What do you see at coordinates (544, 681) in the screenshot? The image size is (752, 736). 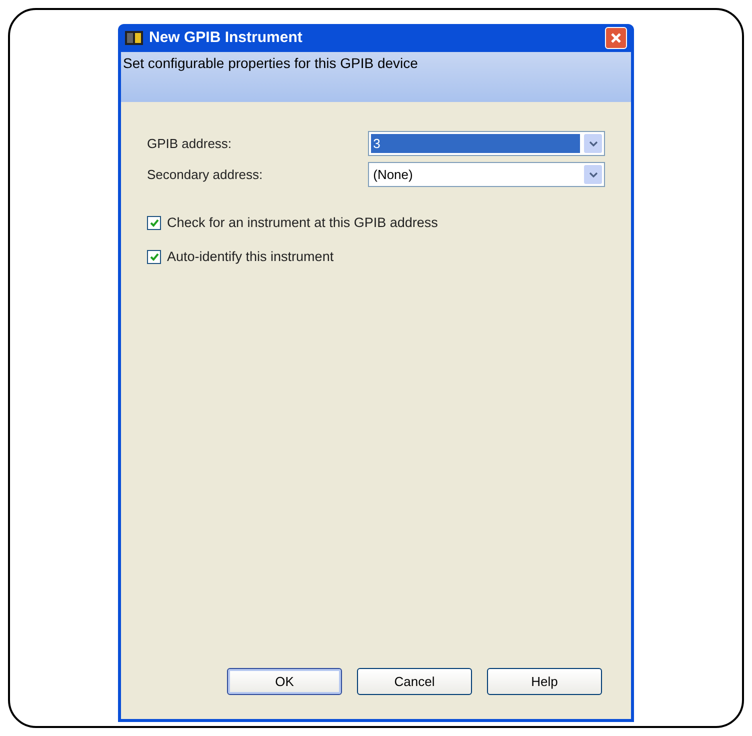 I see `dialog-button: Help` at bounding box center [544, 681].